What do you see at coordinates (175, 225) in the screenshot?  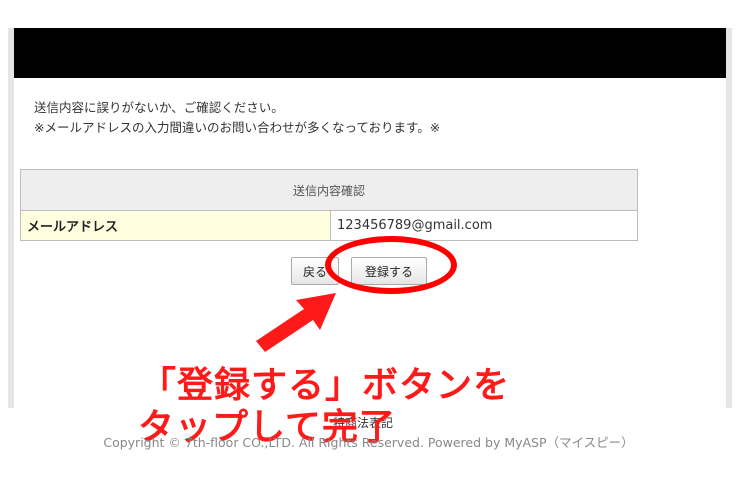 I see `email-label: メールアドレス` at bounding box center [175, 225].